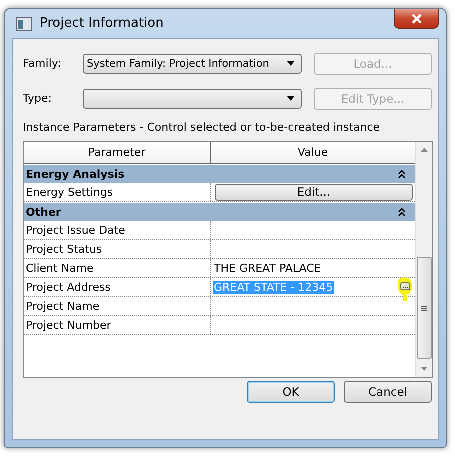 This screenshot has height=457, width=455. Describe the element at coordinates (117, 192) in the screenshot. I see `parameter-cell: Energy Settings` at that location.